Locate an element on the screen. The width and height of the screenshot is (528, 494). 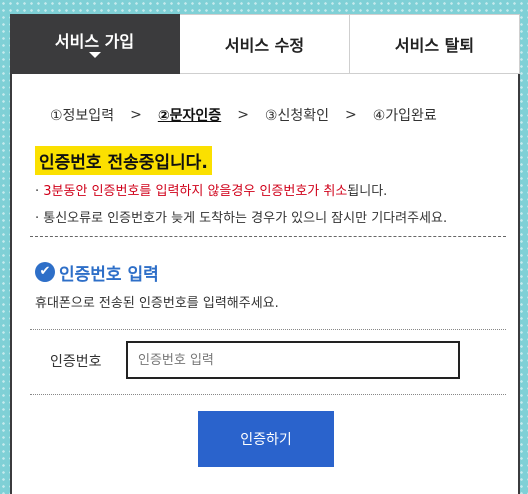
tab-bar: 서비스 가입 서비스 수정 서비스 탈퇴 is located at coordinates (265, 44).